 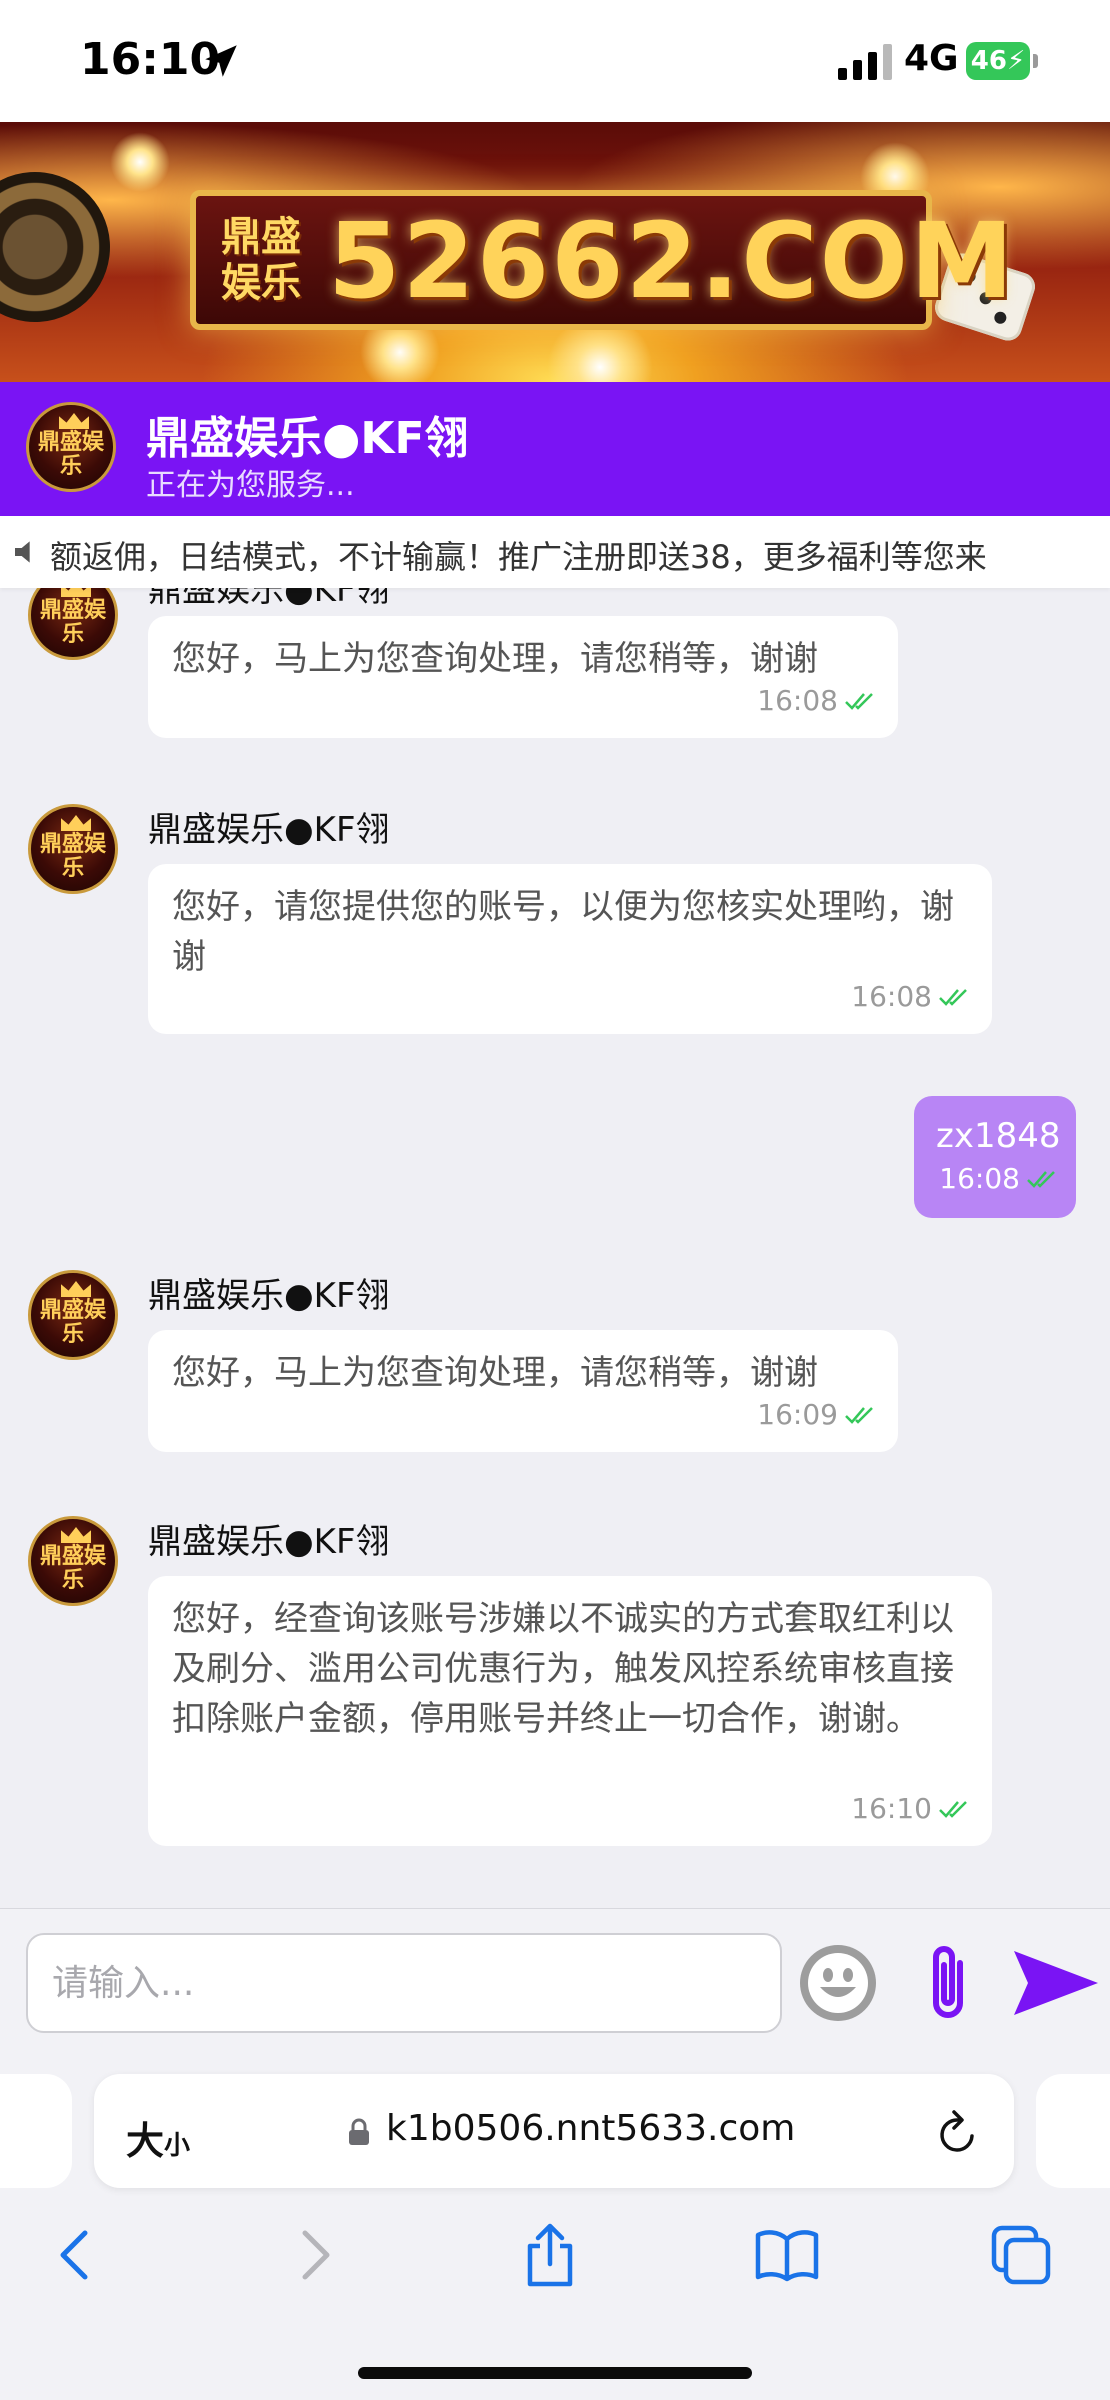 I want to click on tabs-button, so click(x=1021, y=2255).